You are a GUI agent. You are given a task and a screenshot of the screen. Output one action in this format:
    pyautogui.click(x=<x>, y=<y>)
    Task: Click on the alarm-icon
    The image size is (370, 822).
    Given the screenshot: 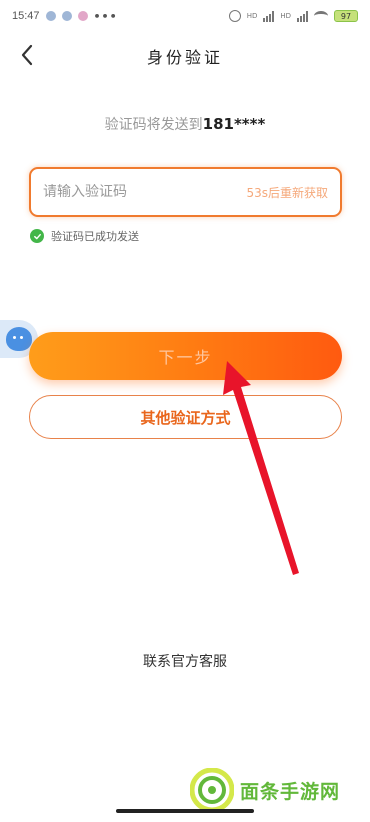 What is the action you would take?
    pyautogui.click(x=234, y=16)
    